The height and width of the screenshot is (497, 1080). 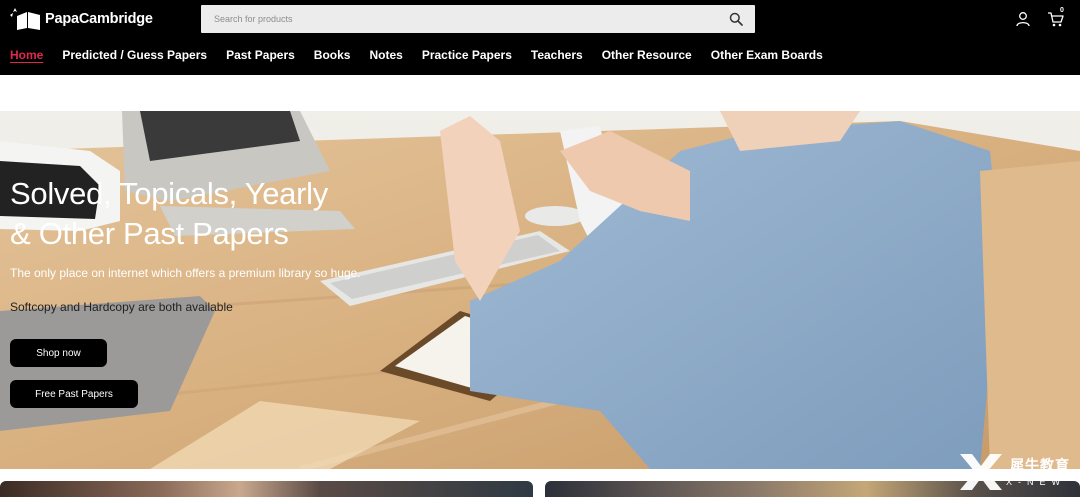 I want to click on nav-books: Books, so click(x=332, y=55).